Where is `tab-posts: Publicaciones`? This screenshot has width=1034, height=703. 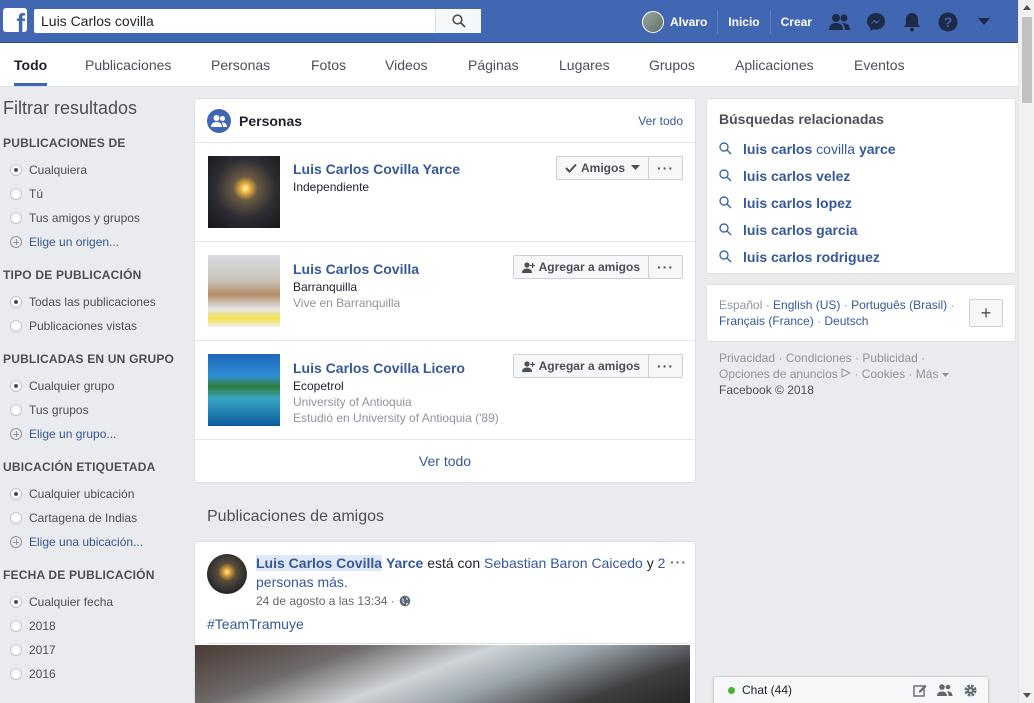
tab-posts: Publicaciones is located at coordinates (128, 64).